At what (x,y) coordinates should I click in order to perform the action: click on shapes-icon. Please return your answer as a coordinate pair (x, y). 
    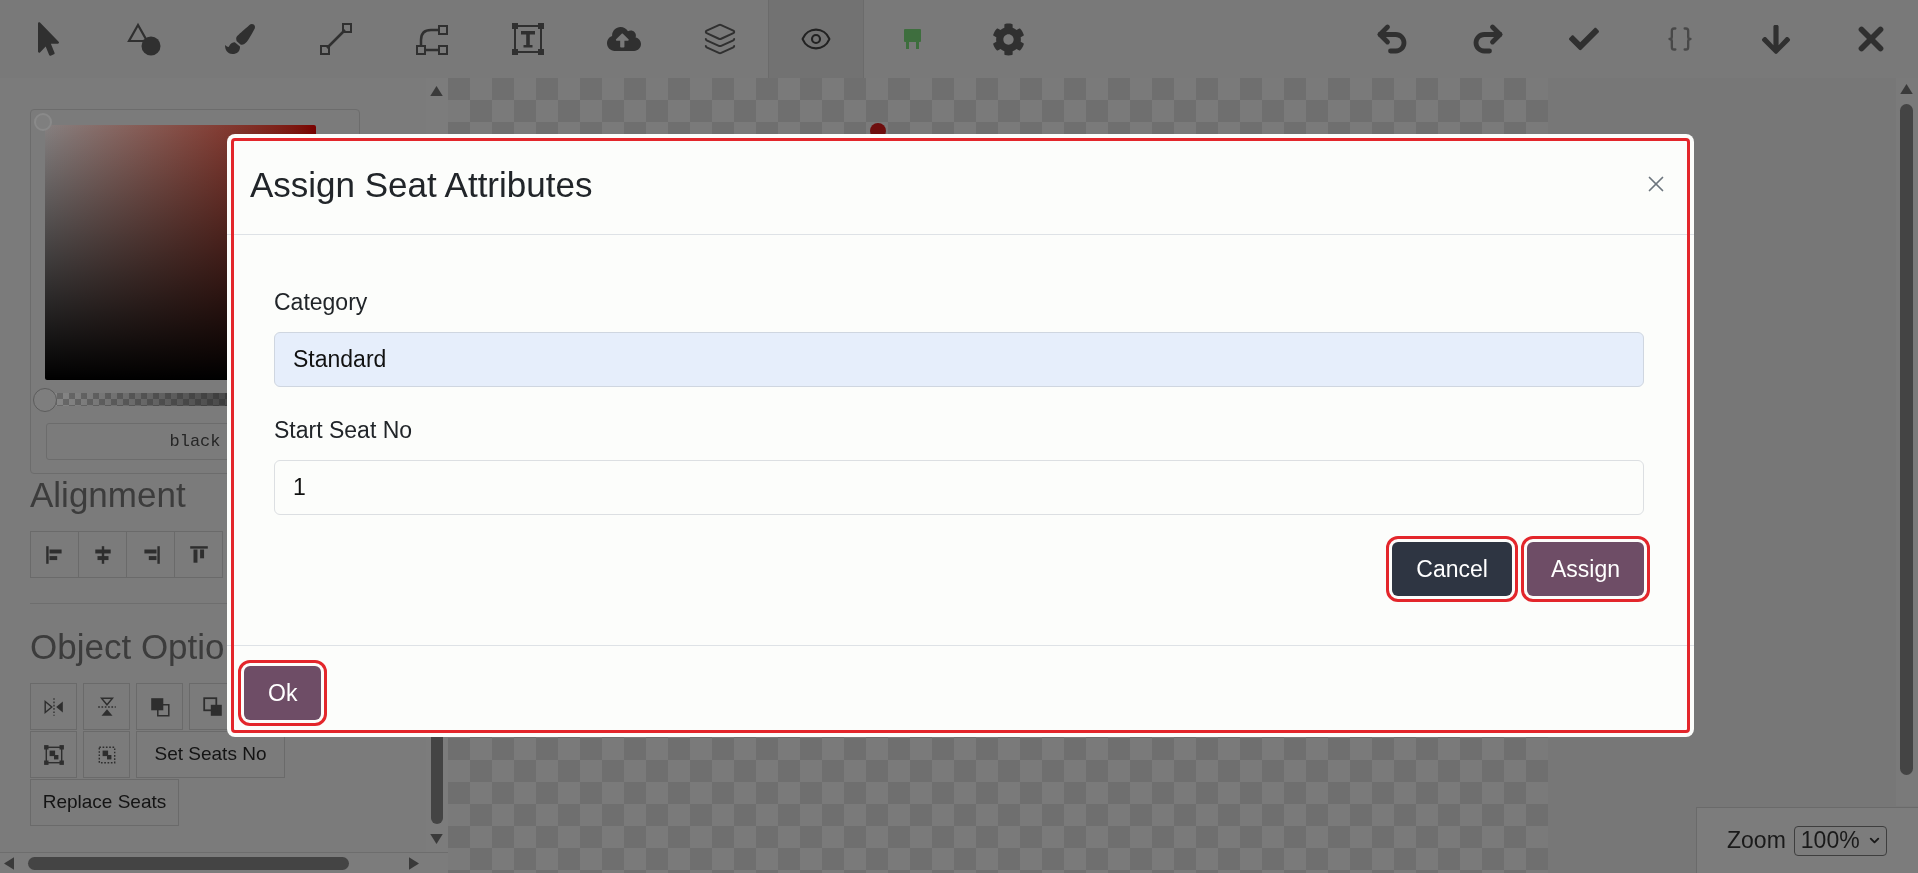
    Looking at the image, I should click on (144, 39).